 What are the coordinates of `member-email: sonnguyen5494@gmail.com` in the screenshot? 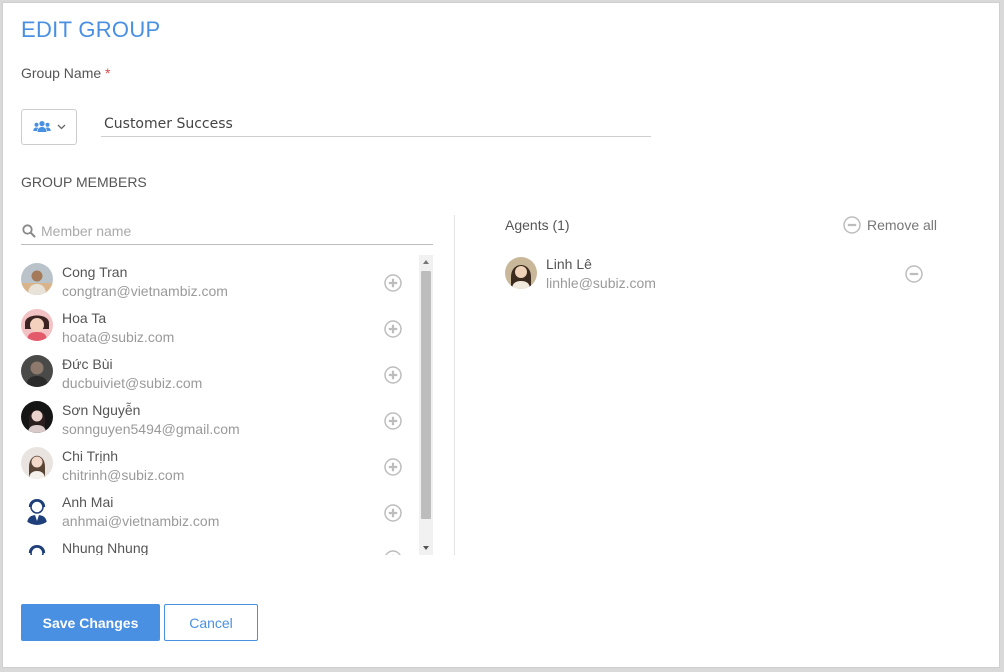 It's located at (151, 429).